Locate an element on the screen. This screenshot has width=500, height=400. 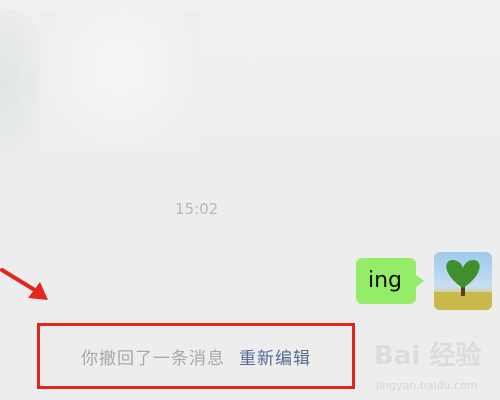
watermark-url: jingyan.baidu.com is located at coordinates (427, 385).